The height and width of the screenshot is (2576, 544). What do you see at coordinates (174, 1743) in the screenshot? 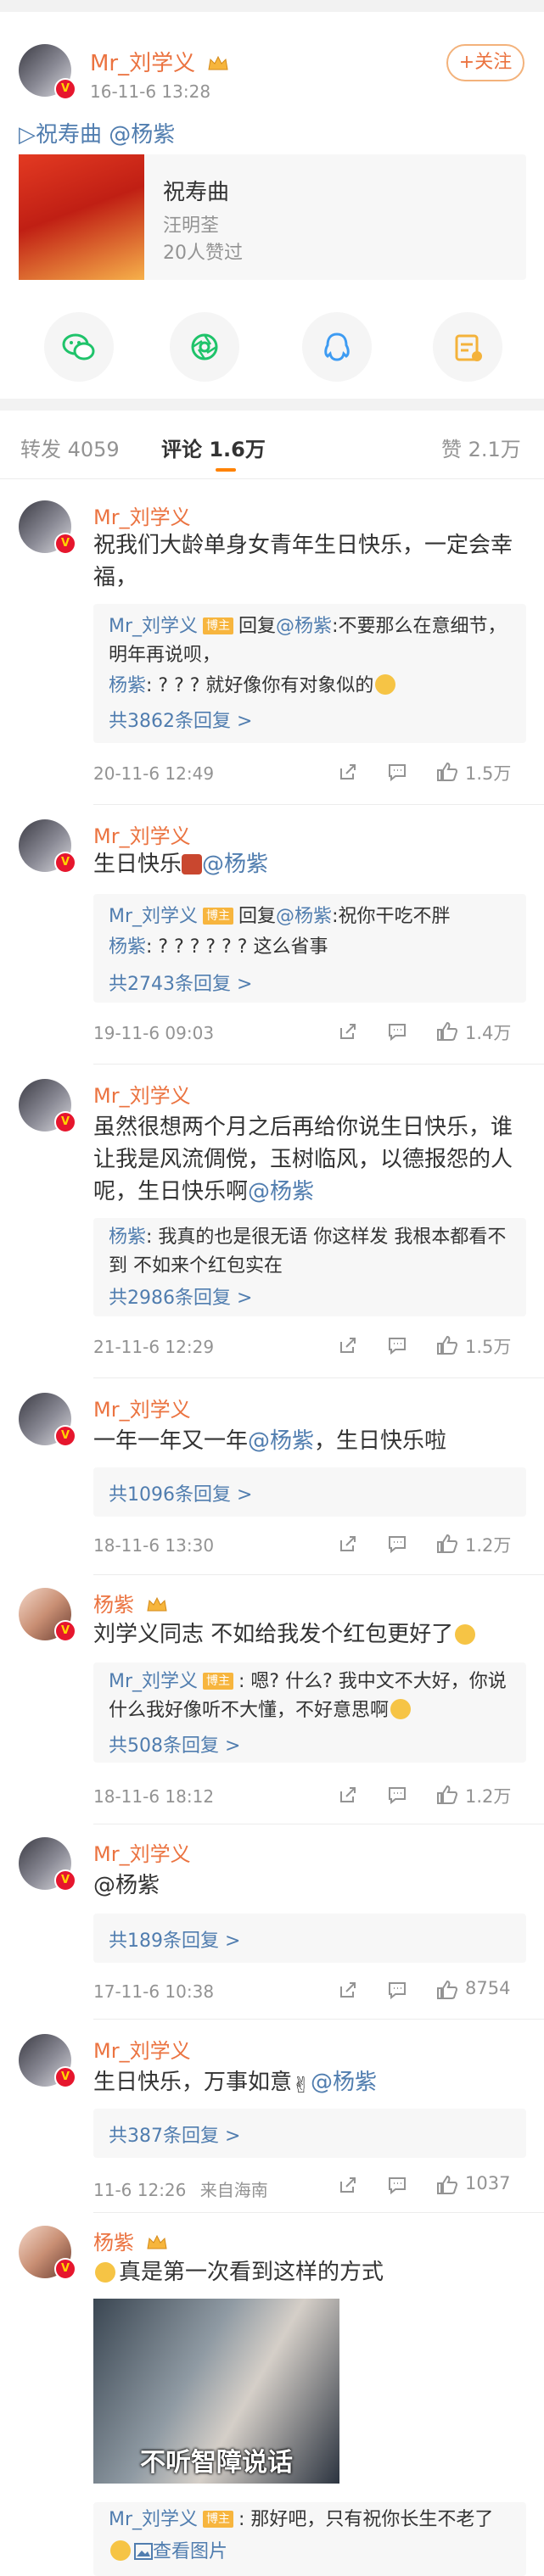
I see `more-replies-link: 共508条回复 >` at bounding box center [174, 1743].